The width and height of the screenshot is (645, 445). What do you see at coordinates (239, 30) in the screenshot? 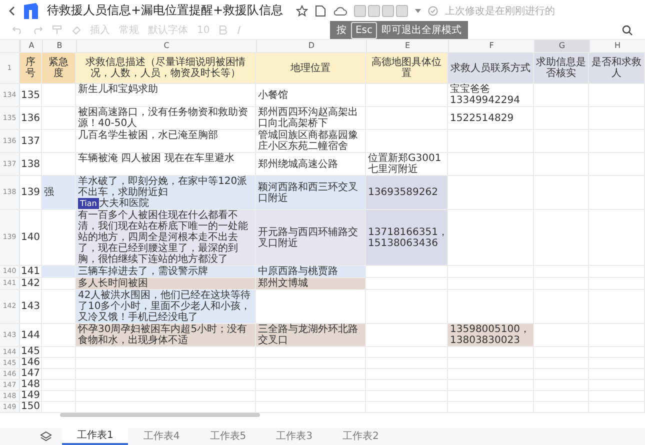
I see `italic-icon` at bounding box center [239, 30].